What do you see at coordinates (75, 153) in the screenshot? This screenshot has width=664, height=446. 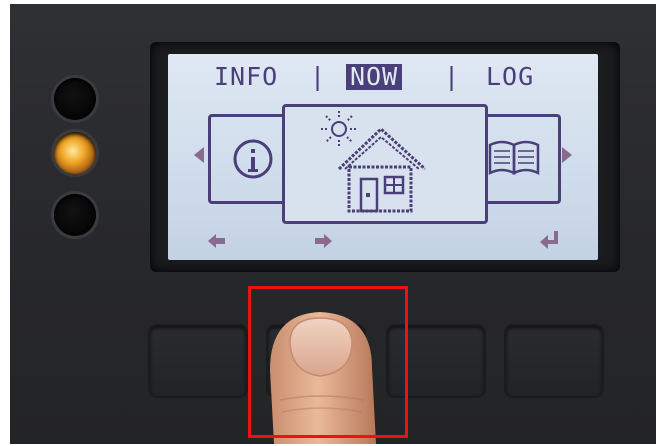 I see `status-led-2-amber` at bounding box center [75, 153].